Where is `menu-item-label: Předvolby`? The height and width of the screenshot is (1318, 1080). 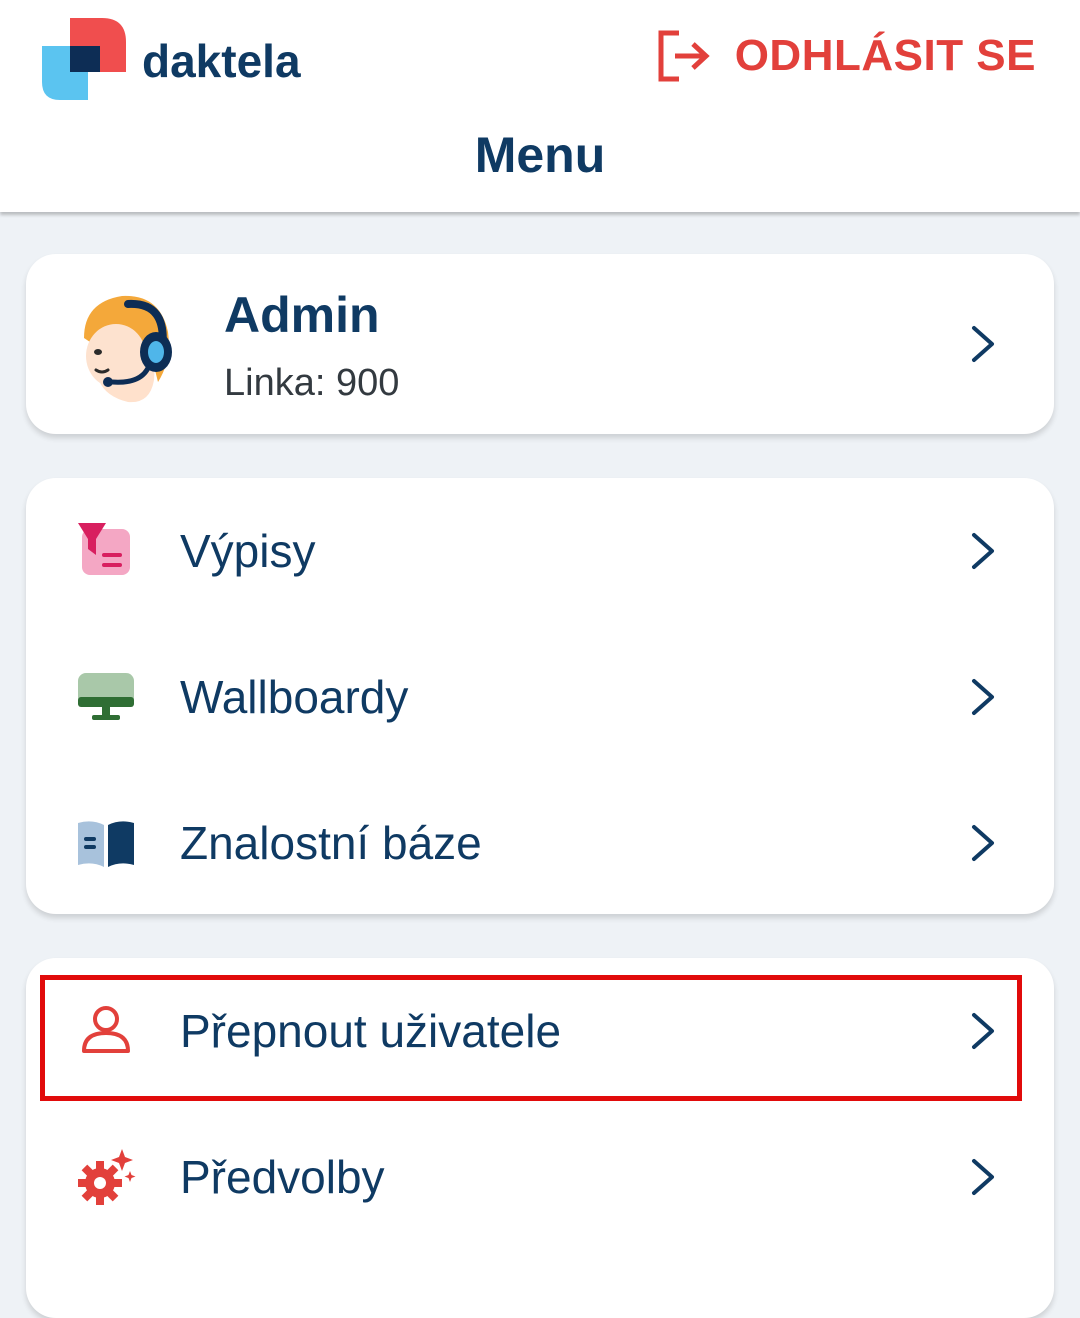 menu-item-label: Předvolby is located at coordinates (282, 1177).